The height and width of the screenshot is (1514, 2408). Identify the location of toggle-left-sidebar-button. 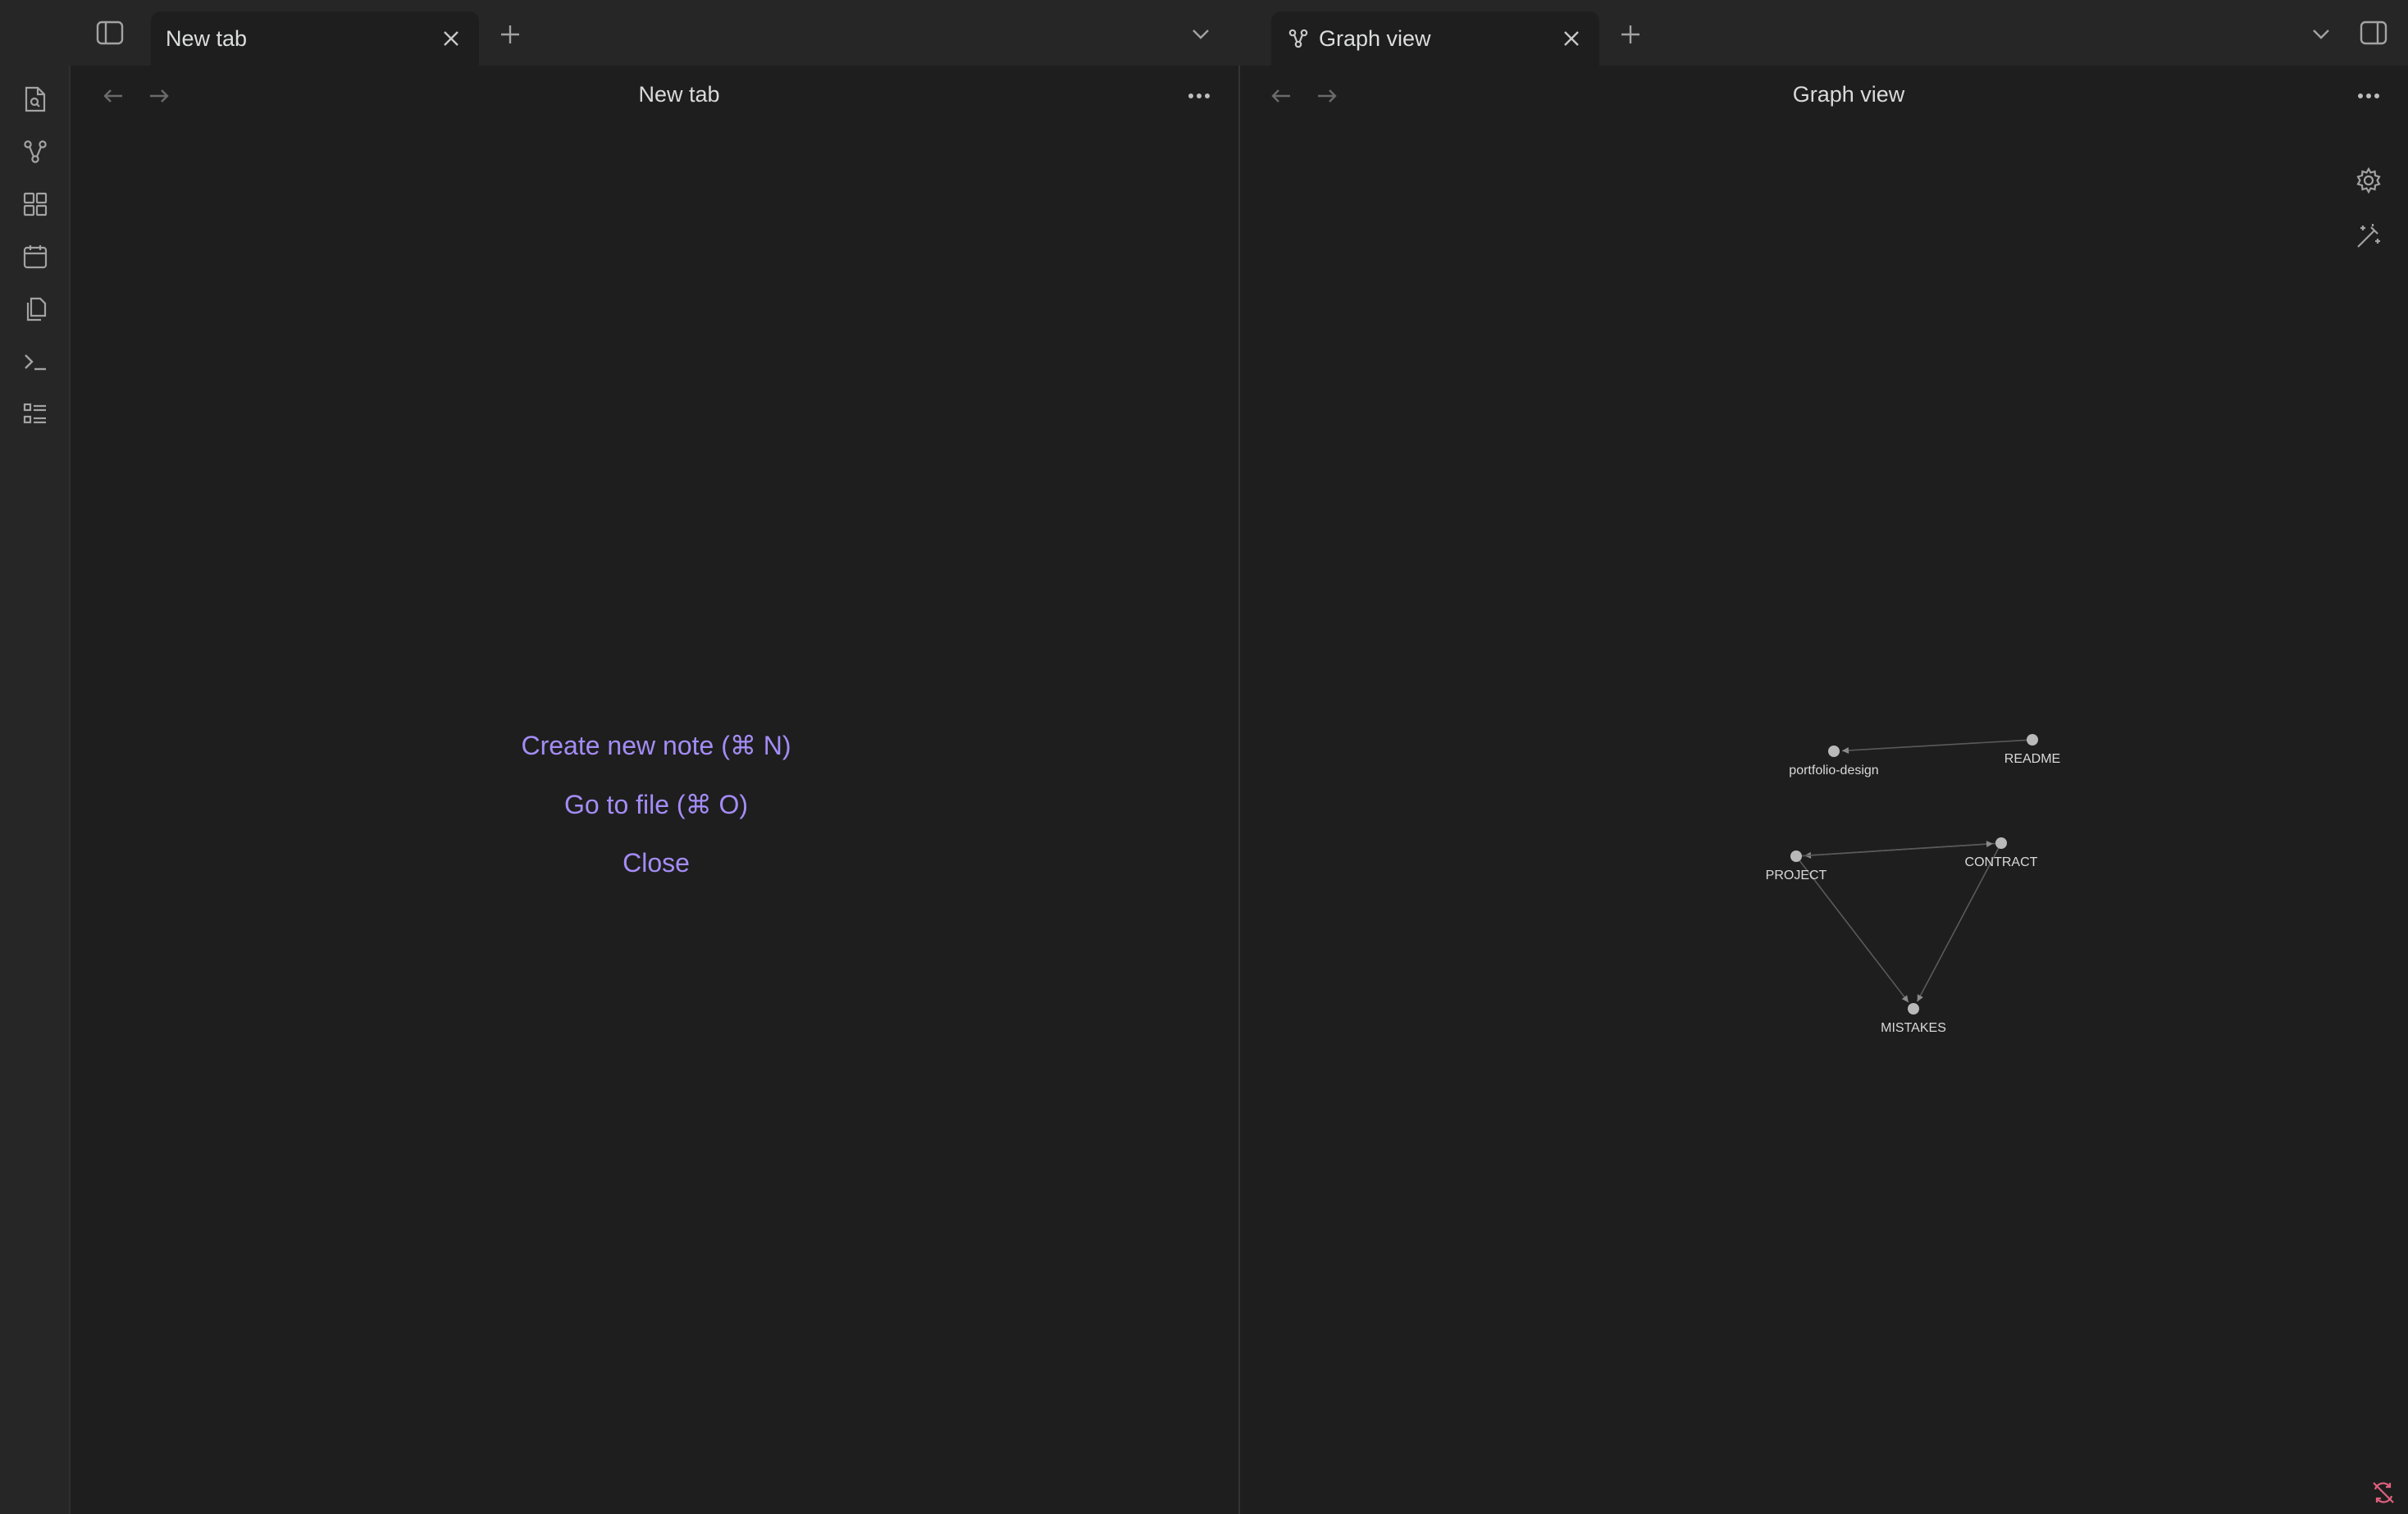
(110, 33).